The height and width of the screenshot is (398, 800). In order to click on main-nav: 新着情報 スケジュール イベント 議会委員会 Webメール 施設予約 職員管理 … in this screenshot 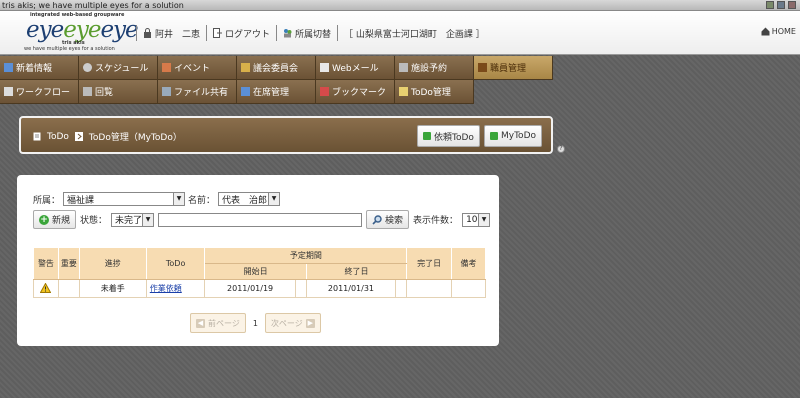, I will do `click(278, 80)`.